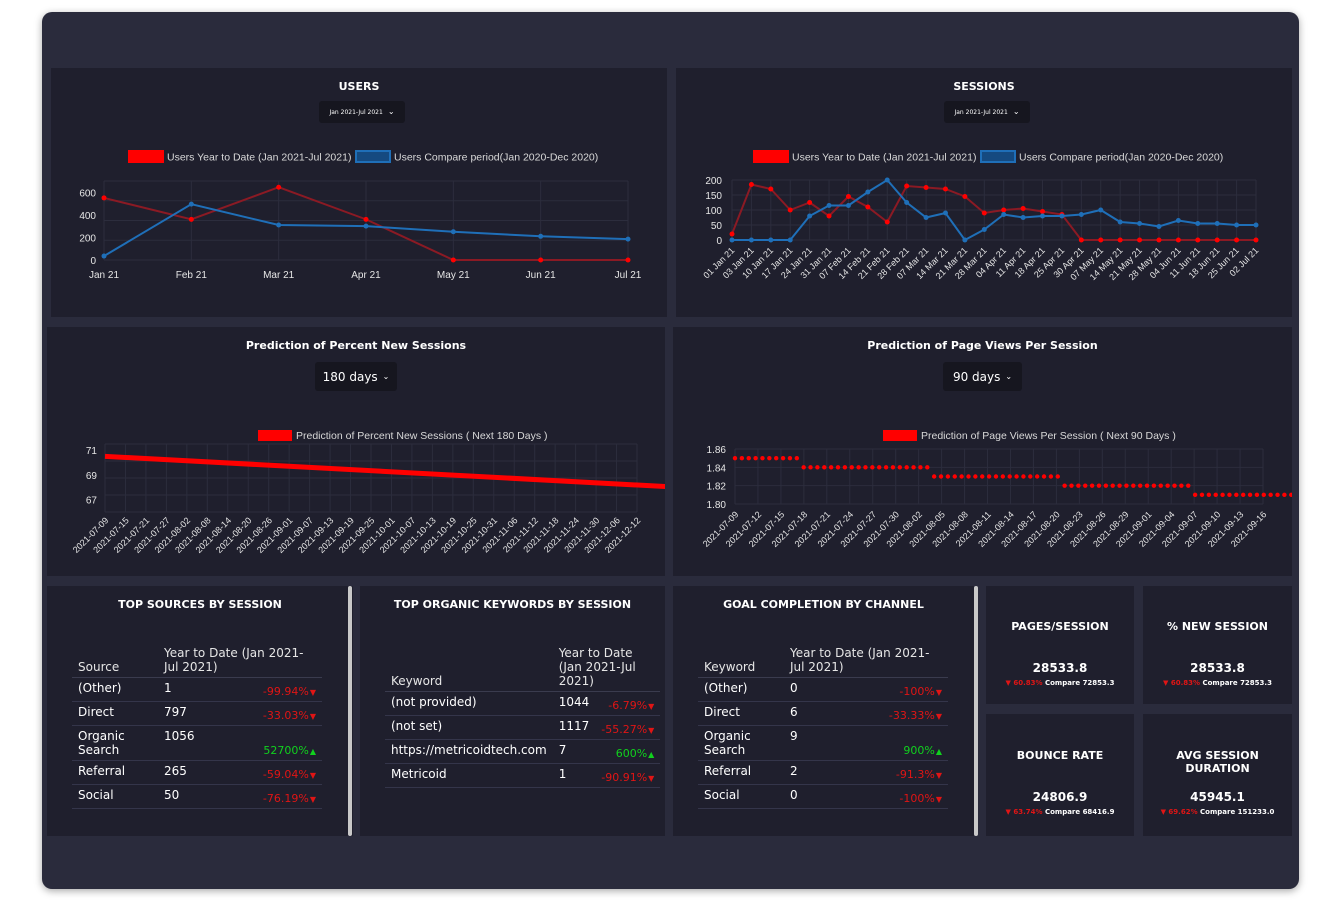 This screenshot has height=900, width=1340. What do you see at coordinates (884, 158) in the screenshot?
I see `legend-ytd-label: Users Year to Date (Jan 2021-Jul 2021)` at bounding box center [884, 158].